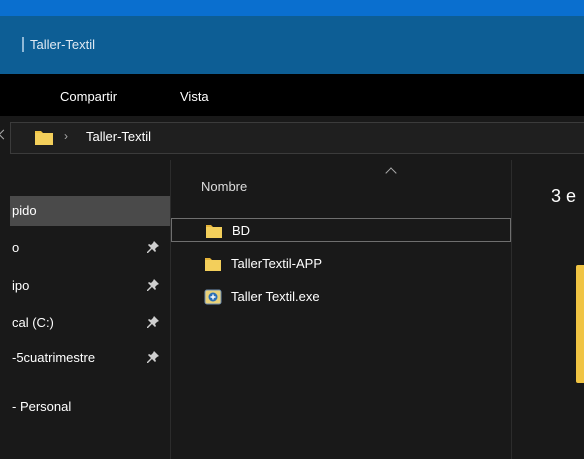 This screenshot has height=459, width=584. What do you see at coordinates (213, 297) in the screenshot?
I see `exe-icon` at bounding box center [213, 297].